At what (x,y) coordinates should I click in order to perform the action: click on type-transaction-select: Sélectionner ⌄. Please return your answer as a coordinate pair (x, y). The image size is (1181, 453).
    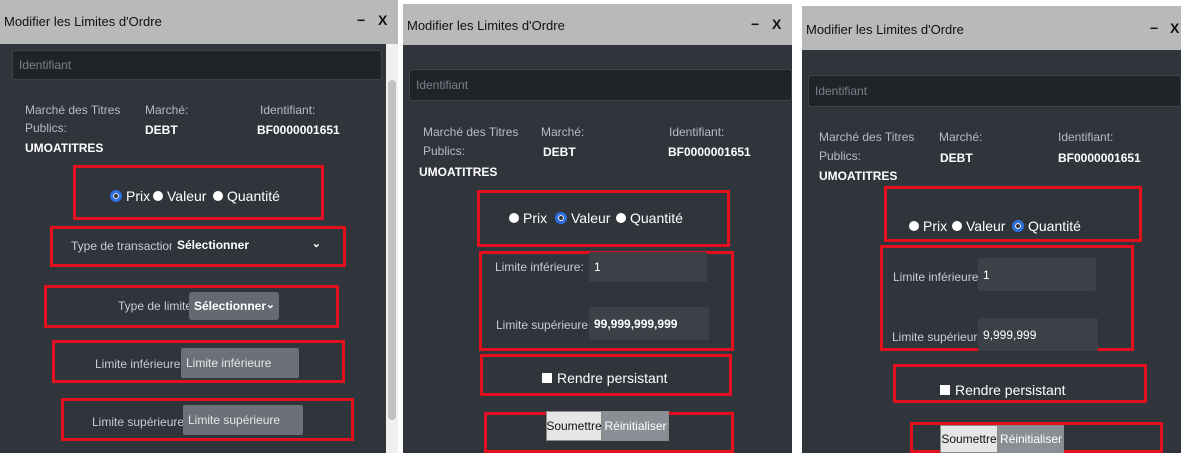
    Looking at the image, I should click on (249, 245).